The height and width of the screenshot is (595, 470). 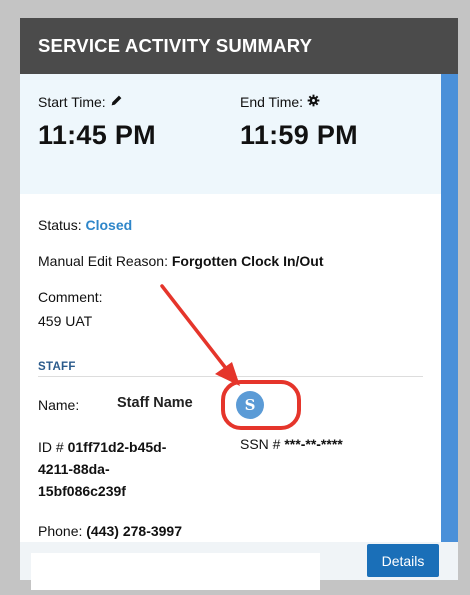 What do you see at coordinates (70, 297) in the screenshot?
I see `comment-label: Comment:` at bounding box center [70, 297].